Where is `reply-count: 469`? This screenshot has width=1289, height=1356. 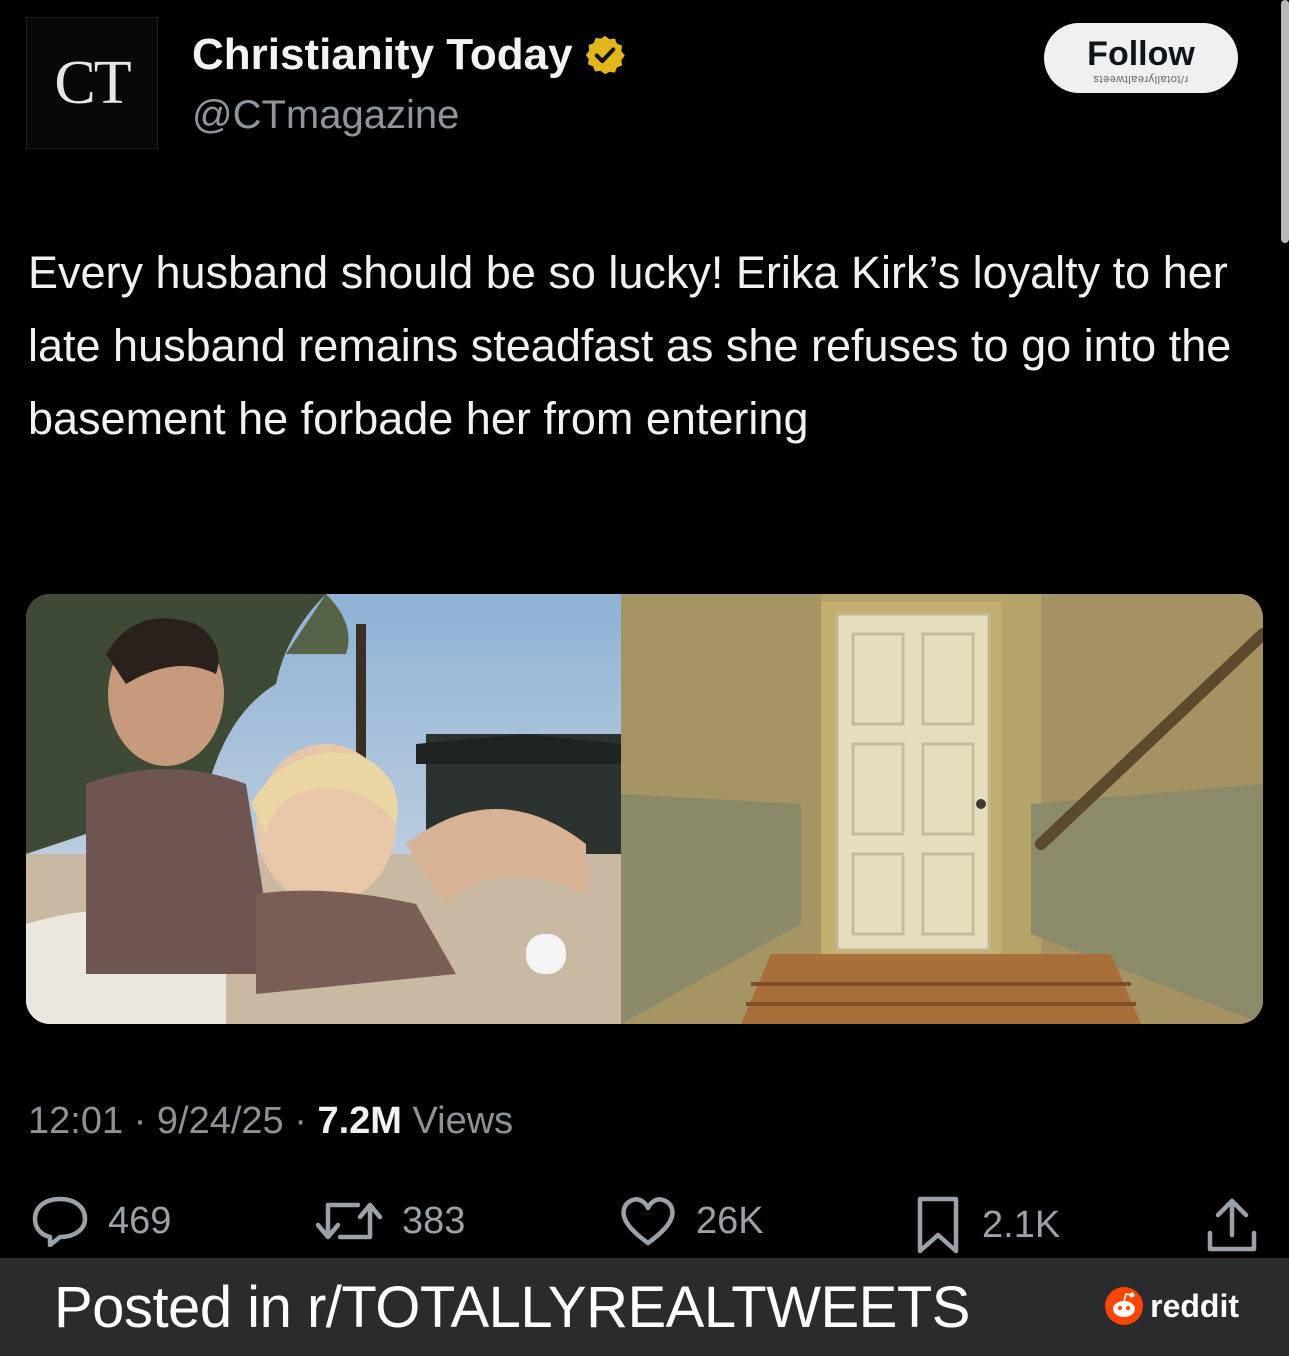
reply-count: 469 is located at coordinates (140, 1220).